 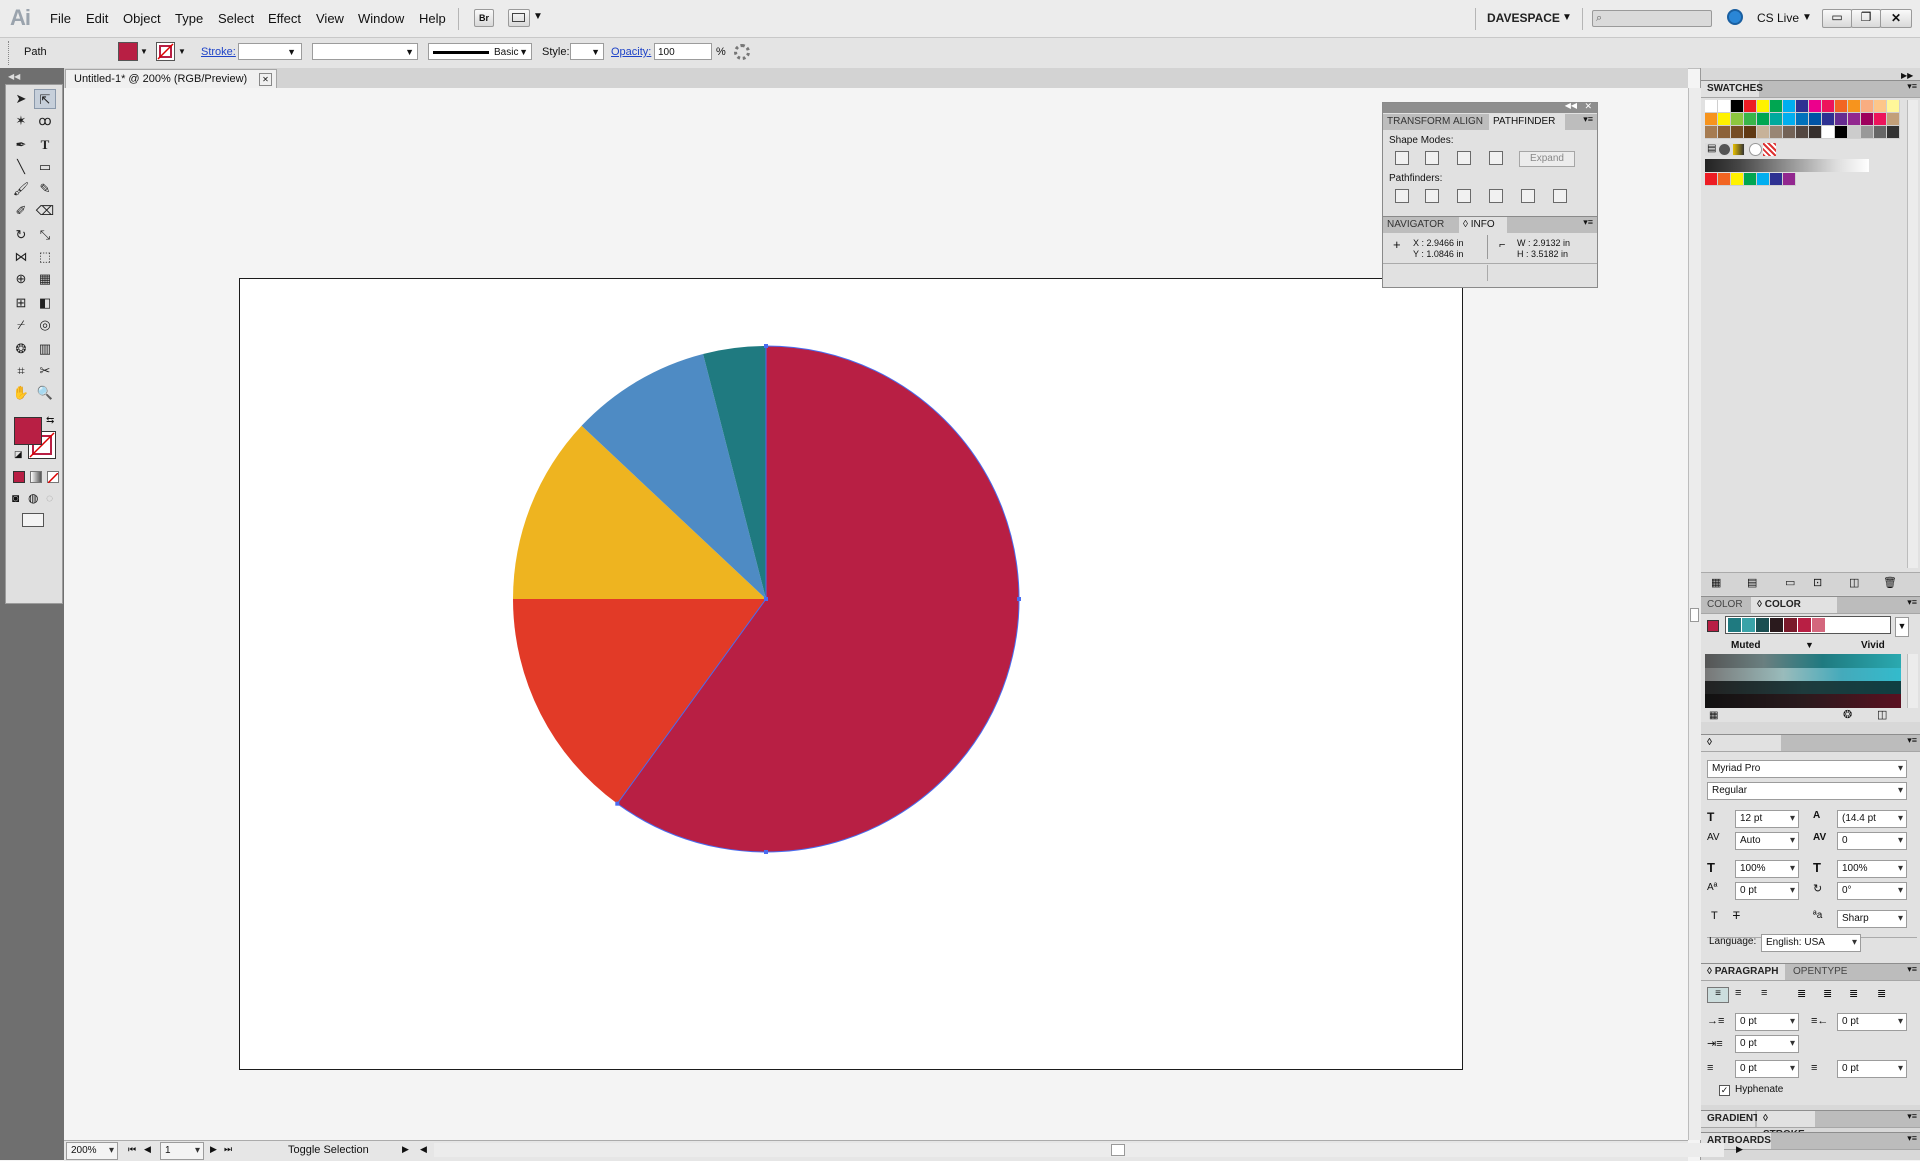 I want to click on limit-to-library-icon: ▦, so click(x=1713, y=715).